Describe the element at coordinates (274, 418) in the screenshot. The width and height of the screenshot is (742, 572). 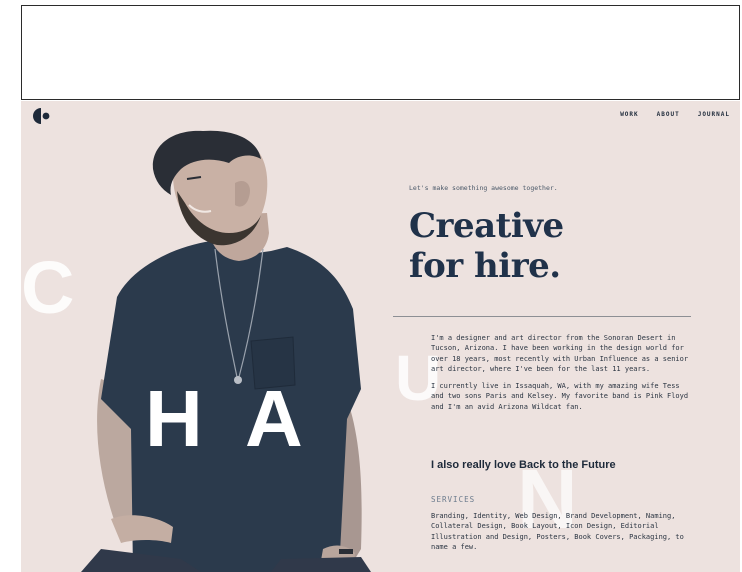
I see `name-letter-a: A` at that location.